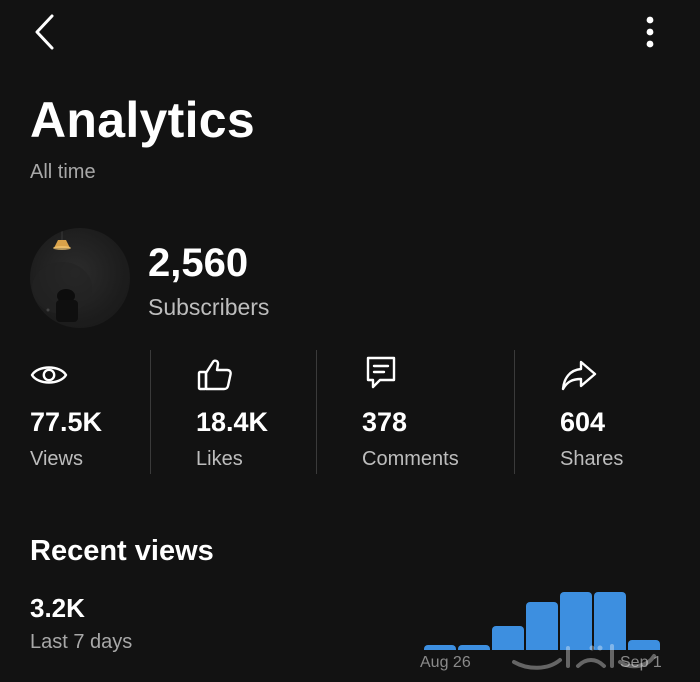  What do you see at coordinates (592, 459) in the screenshot?
I see `shares-label: Shares` at bounding box center [592, 459].